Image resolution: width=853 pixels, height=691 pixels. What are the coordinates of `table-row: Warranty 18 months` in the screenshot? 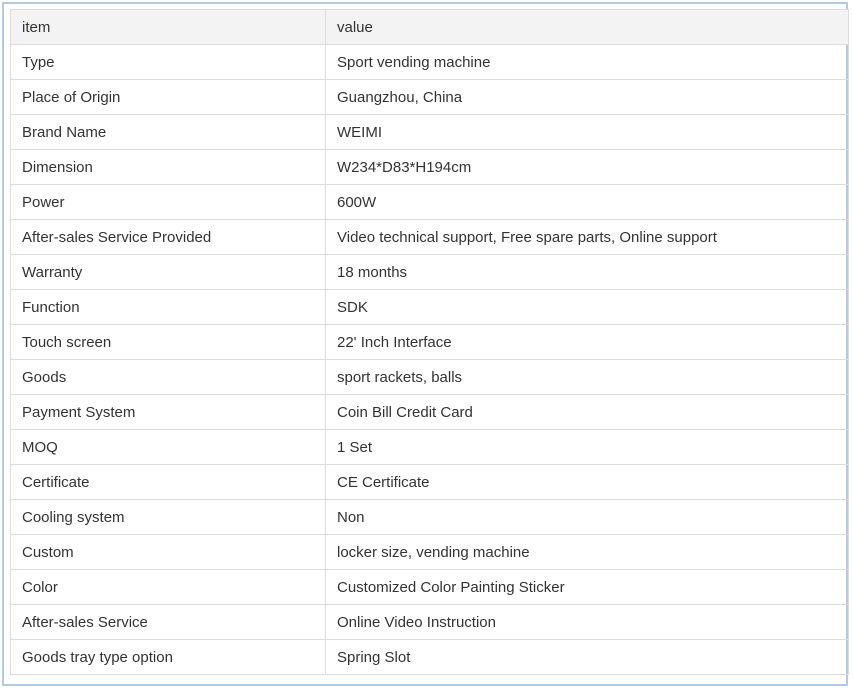 It's located at (429, 272).